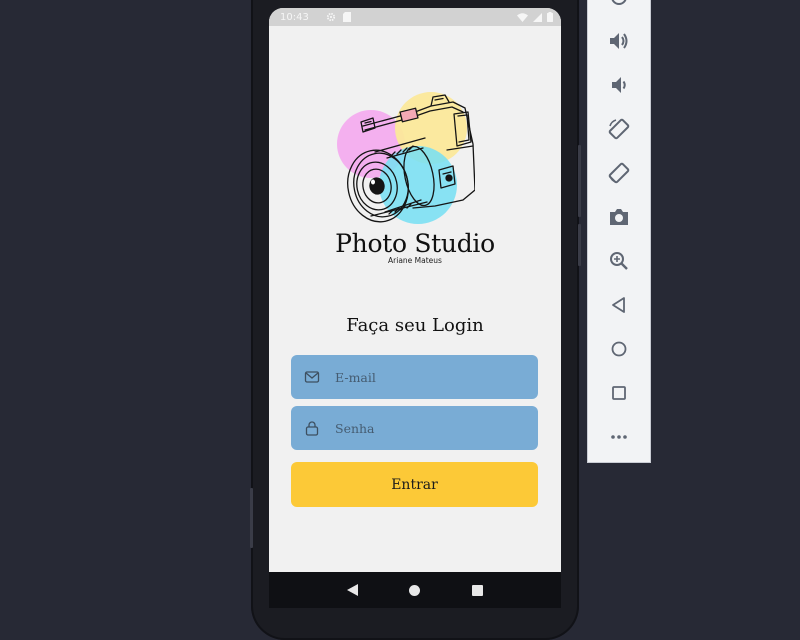 Image resolution: width=800 pixels, height=640 pixels. What do you see at coordinates (619, 349) in the screenshot?
I see `home-icon` at bounding box center [619, 349].